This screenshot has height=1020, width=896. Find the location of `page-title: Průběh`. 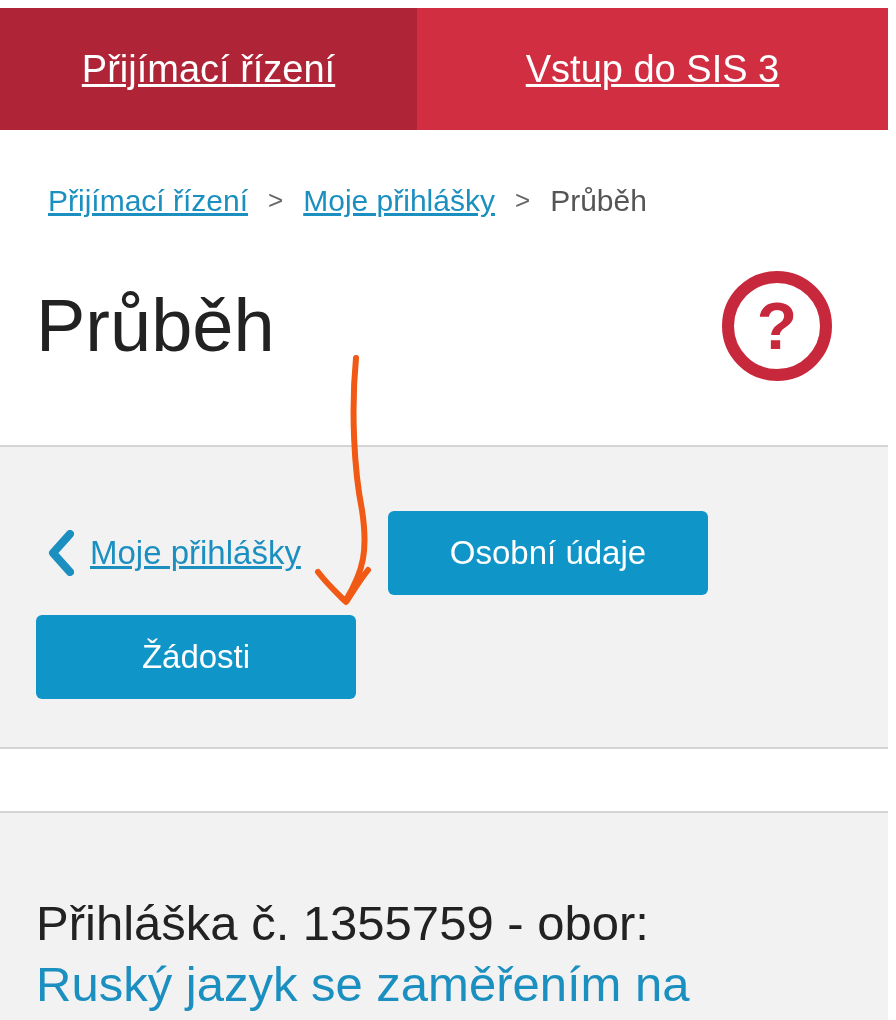

page-title: Průběh is located at coordinates (155, 326).